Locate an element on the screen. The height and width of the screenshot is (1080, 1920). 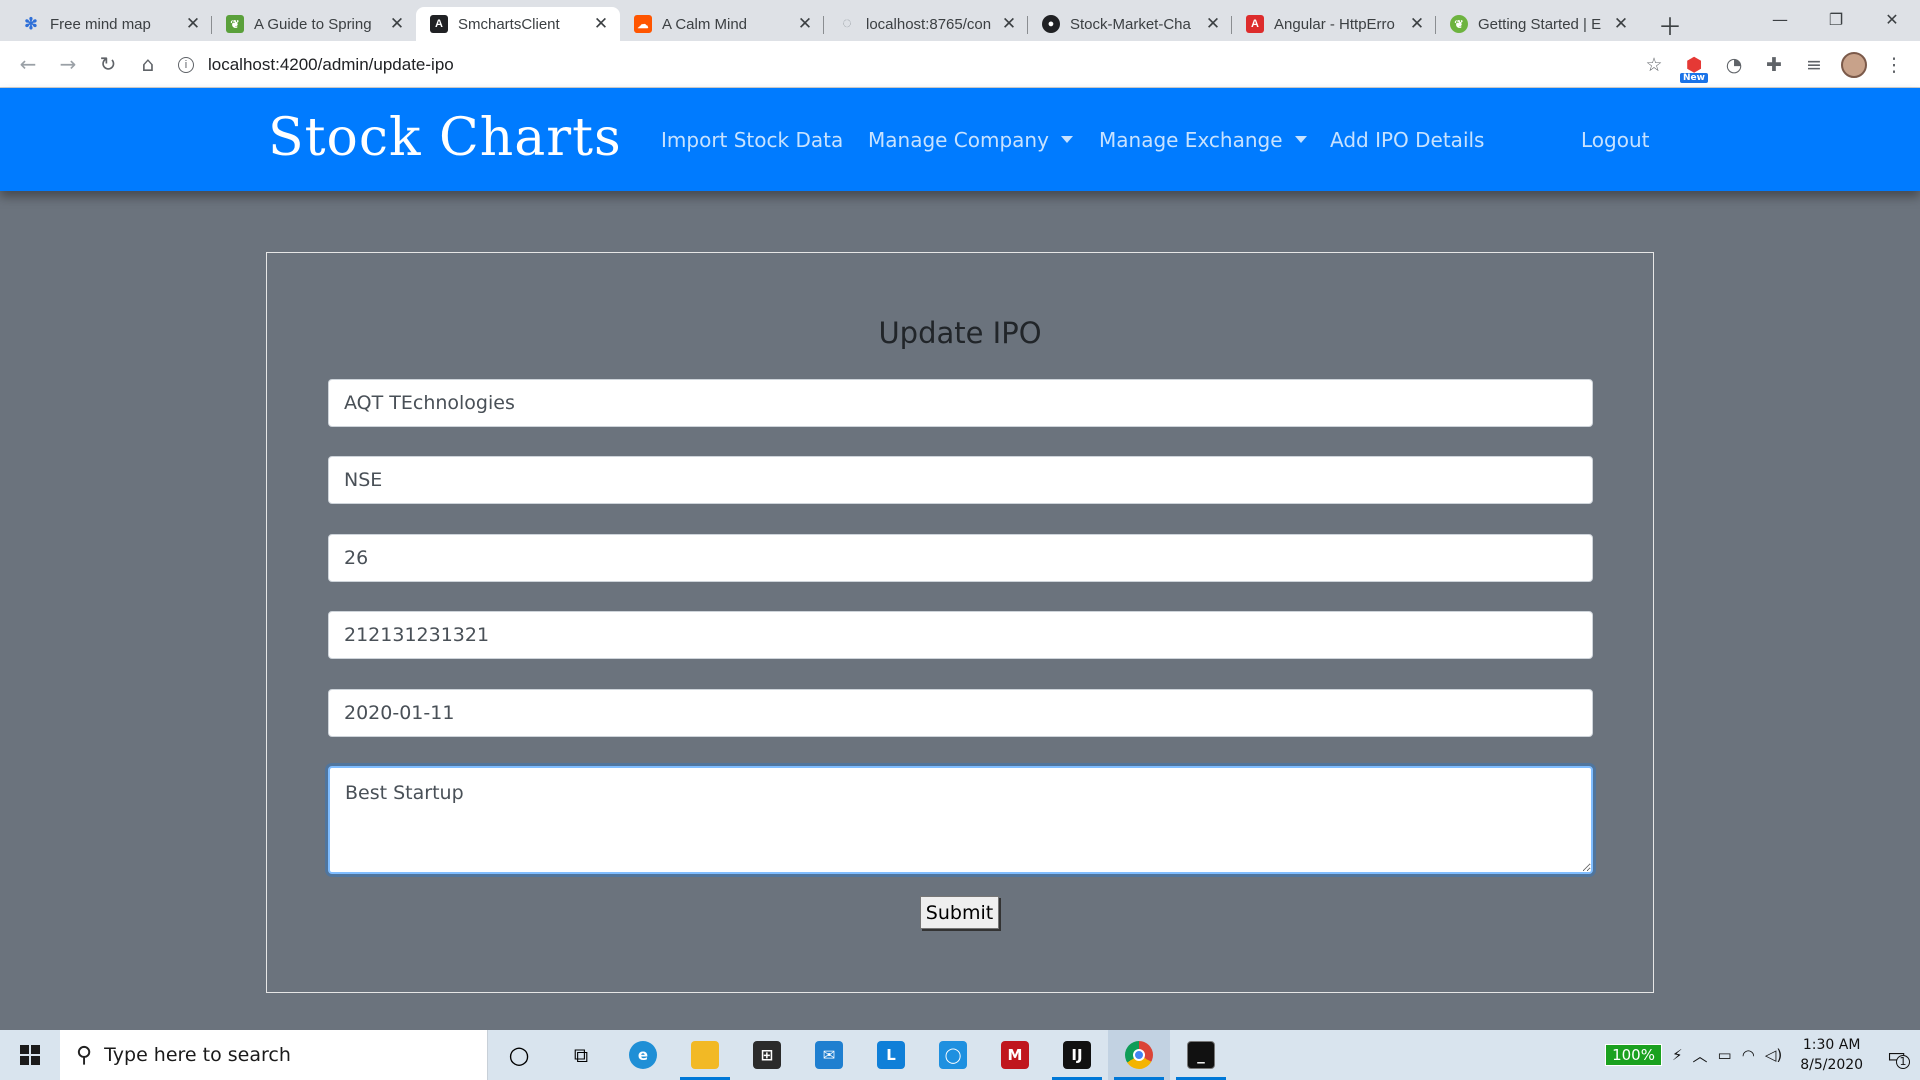
notification-icon: ▭ 1 is located at coordinates (1898, 1056).